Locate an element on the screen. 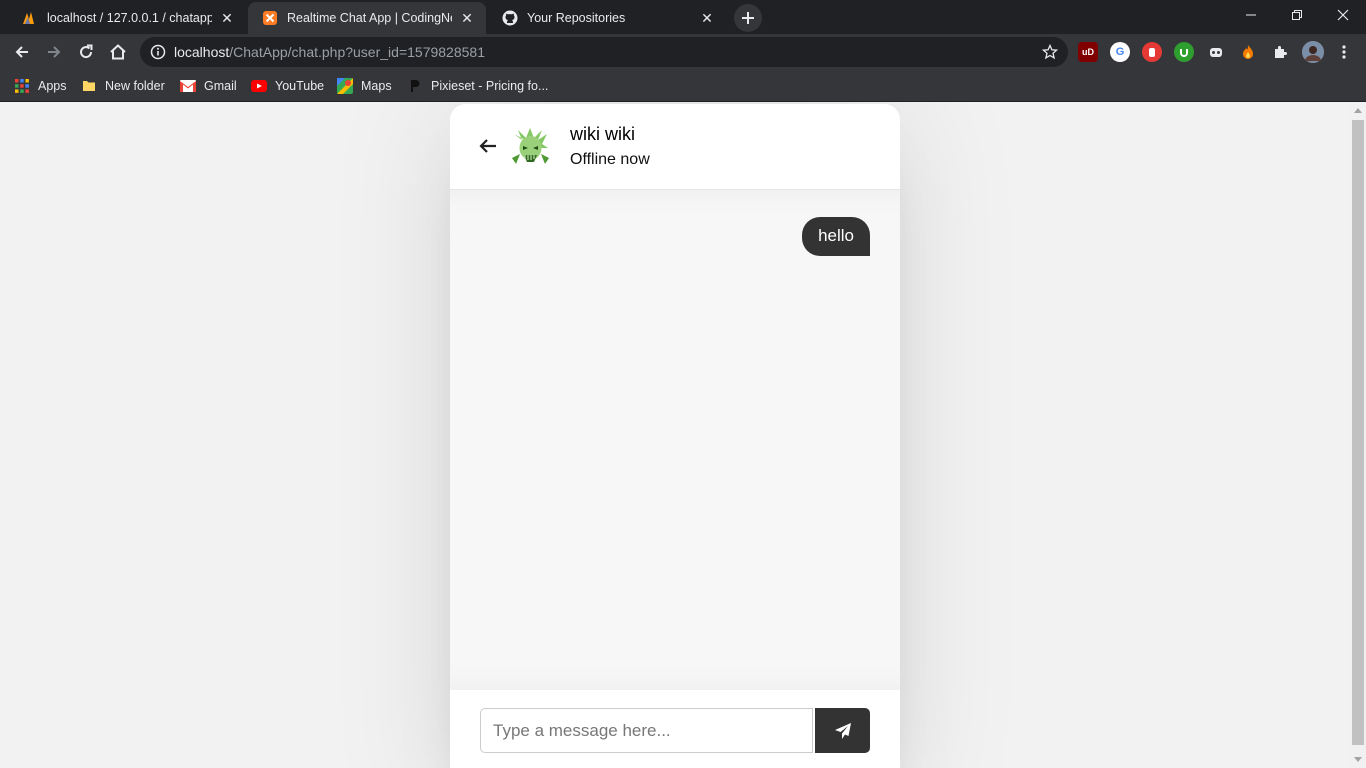 Image resolution: width=1366 pixels, height=768 pixels. chat-user-status: Offline now is located at coordinates (610, 159).